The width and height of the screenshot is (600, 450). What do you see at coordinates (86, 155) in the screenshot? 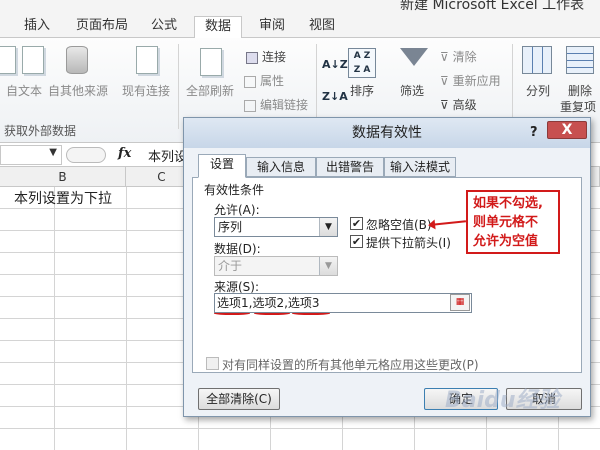
I see `formula-bar-splitter` at bounding box center [86, 155].